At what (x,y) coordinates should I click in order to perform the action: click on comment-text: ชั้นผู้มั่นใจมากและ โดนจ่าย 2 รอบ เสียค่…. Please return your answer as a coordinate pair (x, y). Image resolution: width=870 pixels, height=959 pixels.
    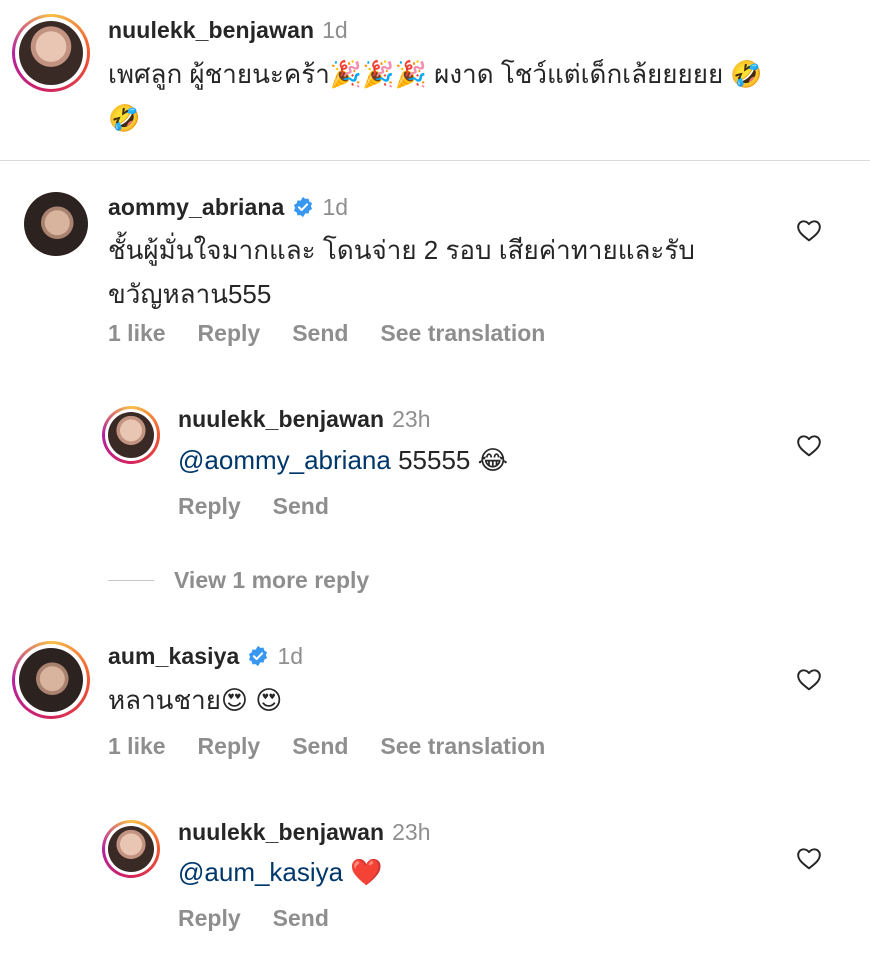
    Looking at the image, I should click on (401, 272).